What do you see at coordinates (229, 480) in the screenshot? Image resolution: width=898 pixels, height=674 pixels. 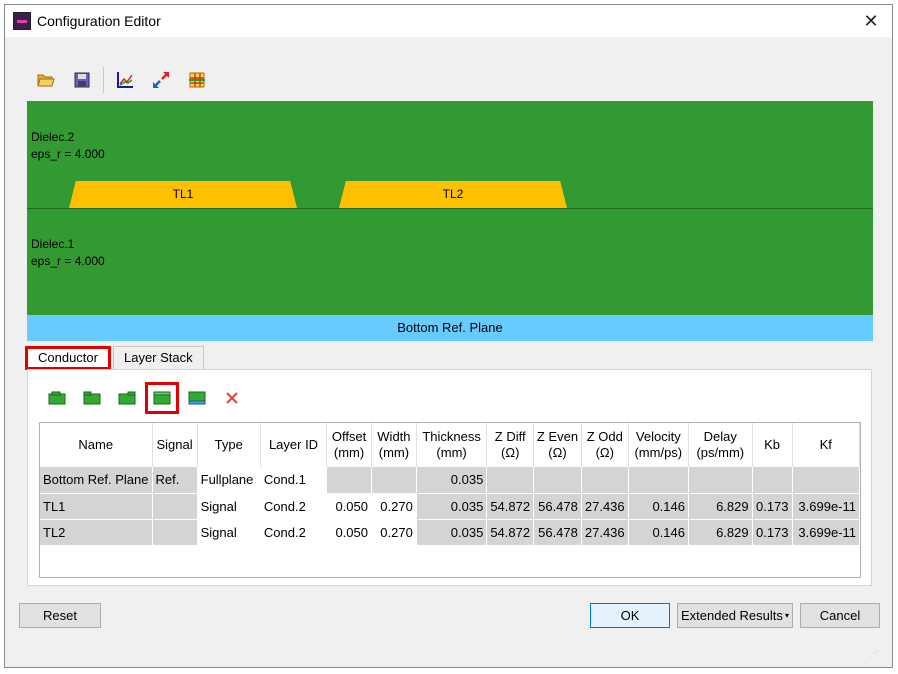 I see `table-cell: Fullplane` at bounding box center [229, 480].